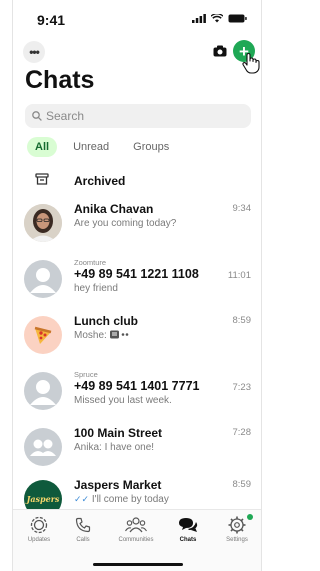  I want to click on tab-chats: Chats, so click(188, 528).